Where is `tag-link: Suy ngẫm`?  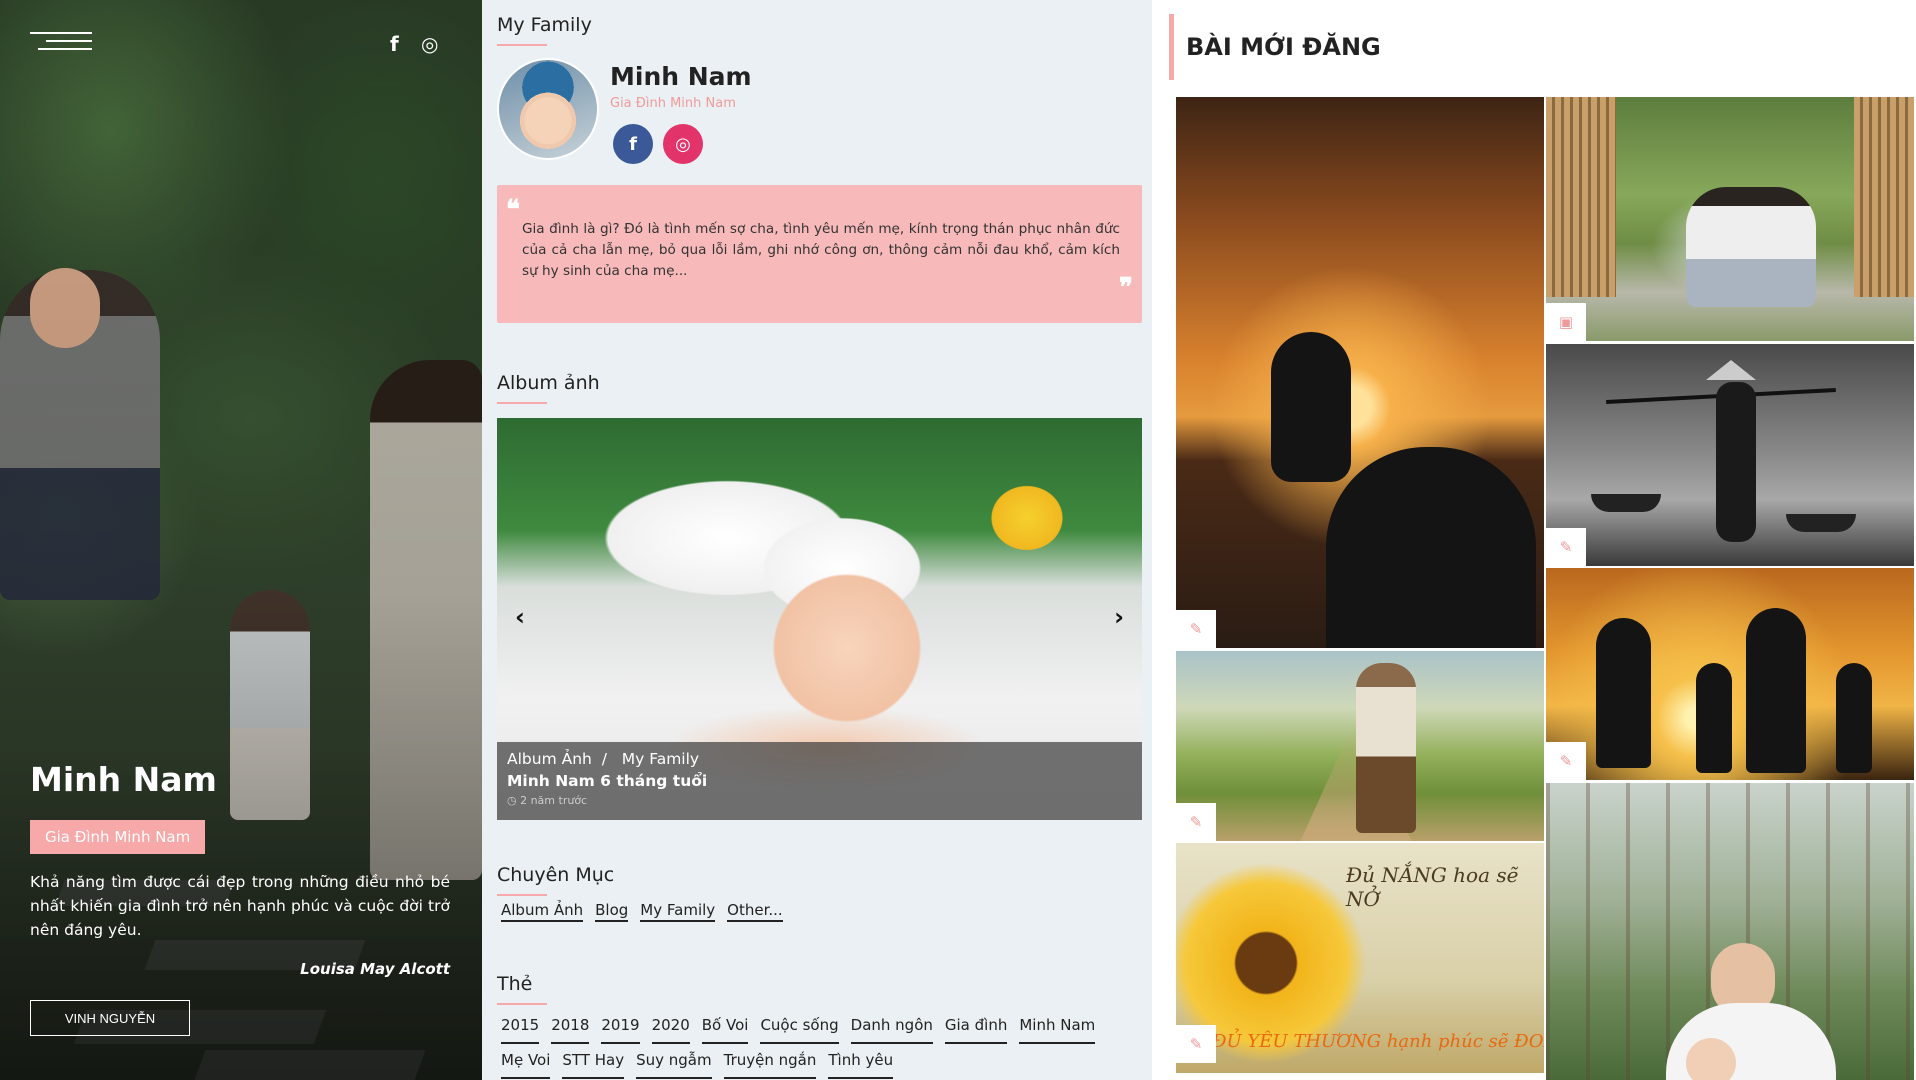
tag-link: Suy ngẫm is located at coordinates (674, 1062).